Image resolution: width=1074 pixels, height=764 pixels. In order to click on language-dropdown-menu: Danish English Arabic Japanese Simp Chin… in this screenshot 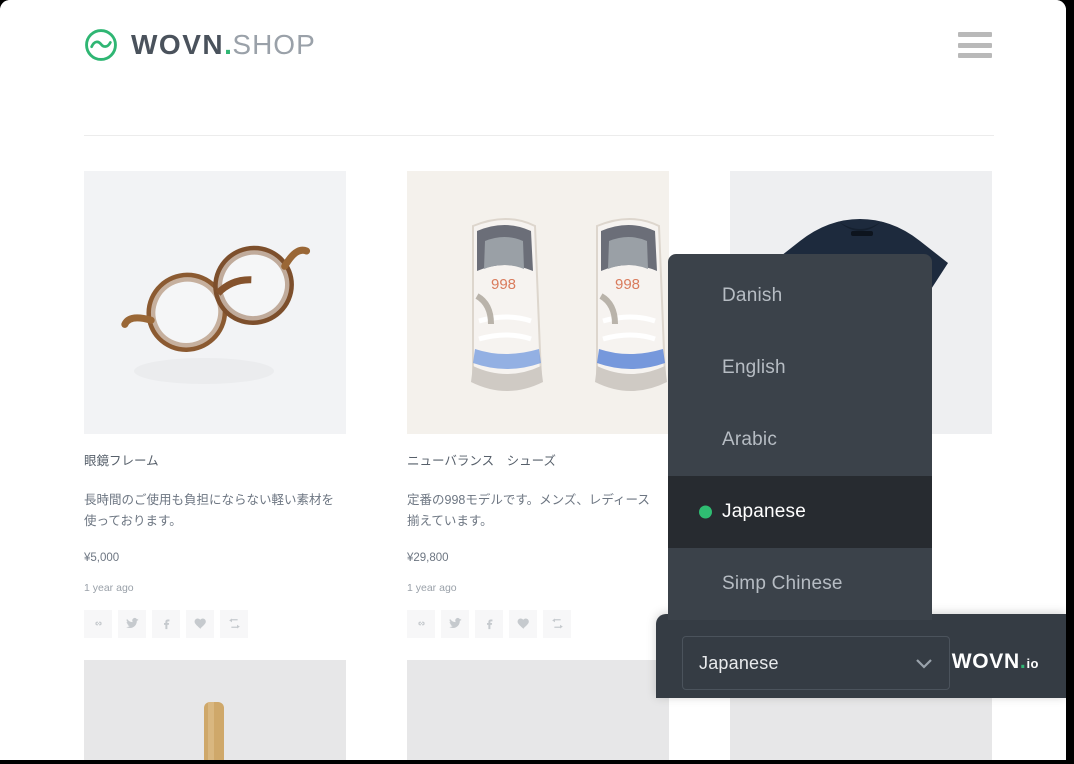, I will do `click(800, 437)`.